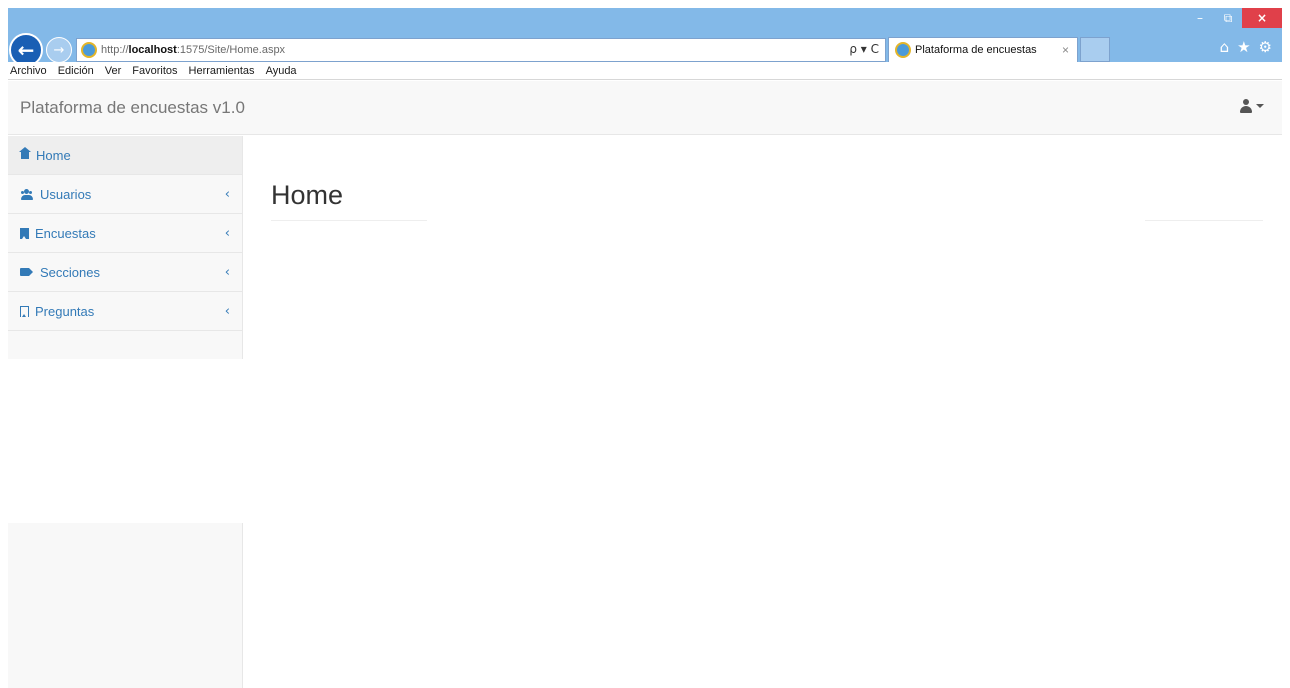 The image size is (1290, 688). What do you see at coordinates (26, 50) in the screenshot?
I see `arrow-left-icon: ←` at bounding box center [26, 50].